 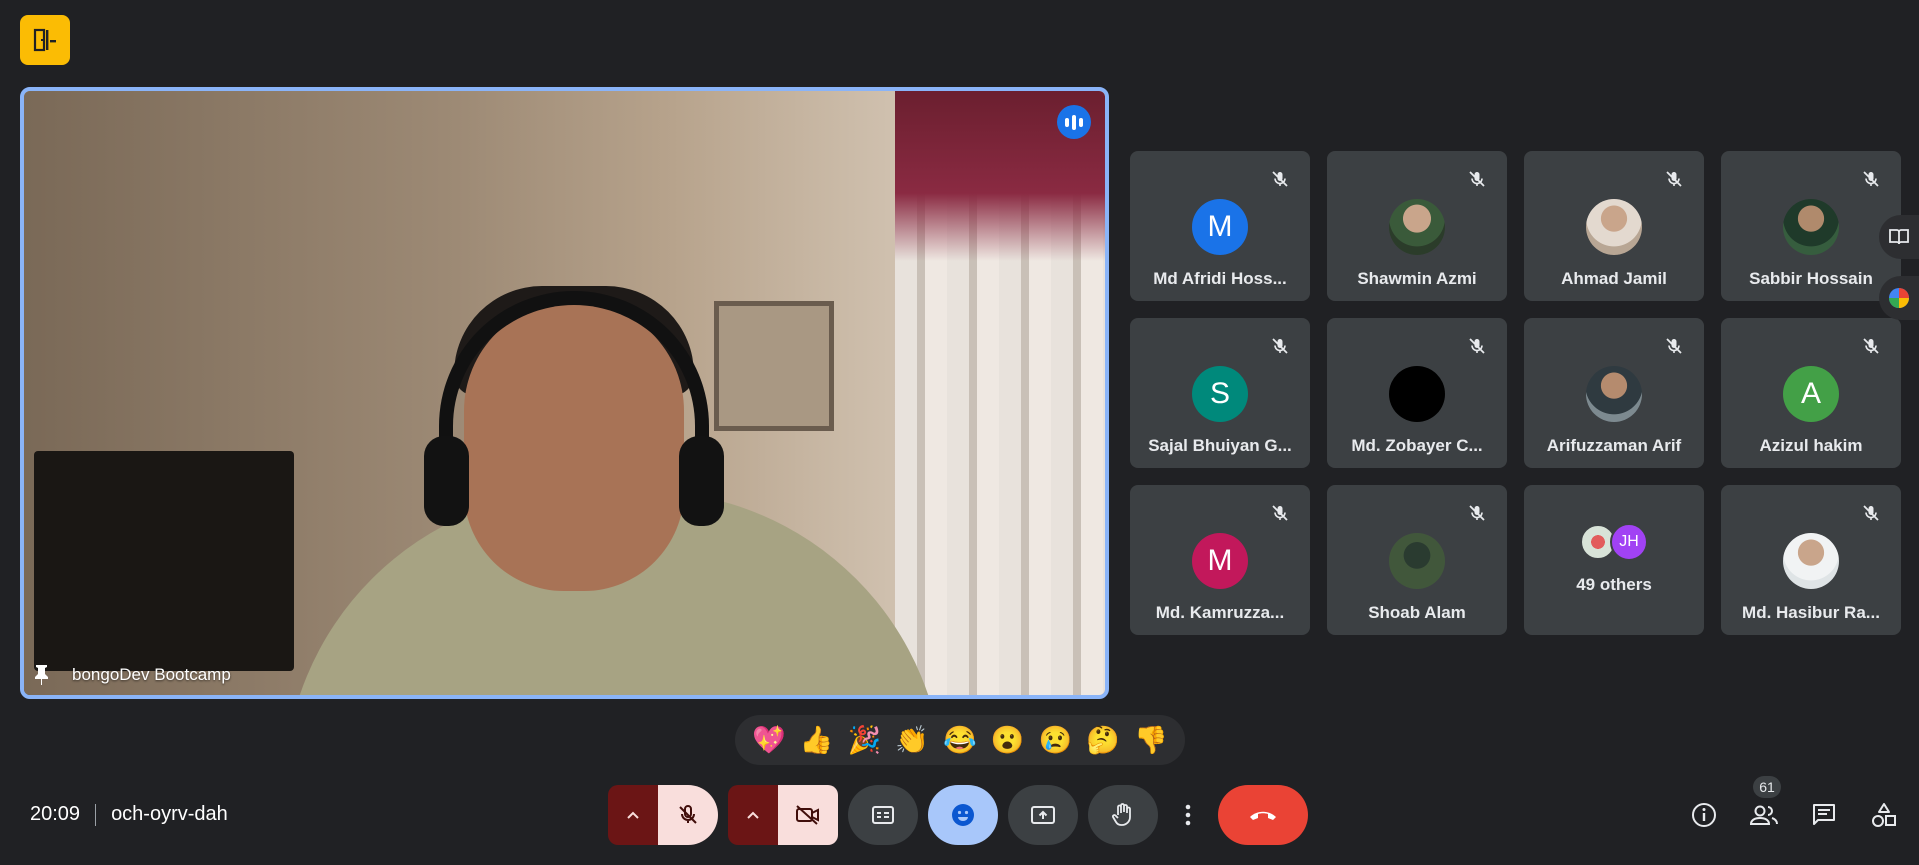 What do you see at coordinates (1056, 740) in the screenshot?
I see `reaction-crying: 😢` at bounding box center [1056, 740].